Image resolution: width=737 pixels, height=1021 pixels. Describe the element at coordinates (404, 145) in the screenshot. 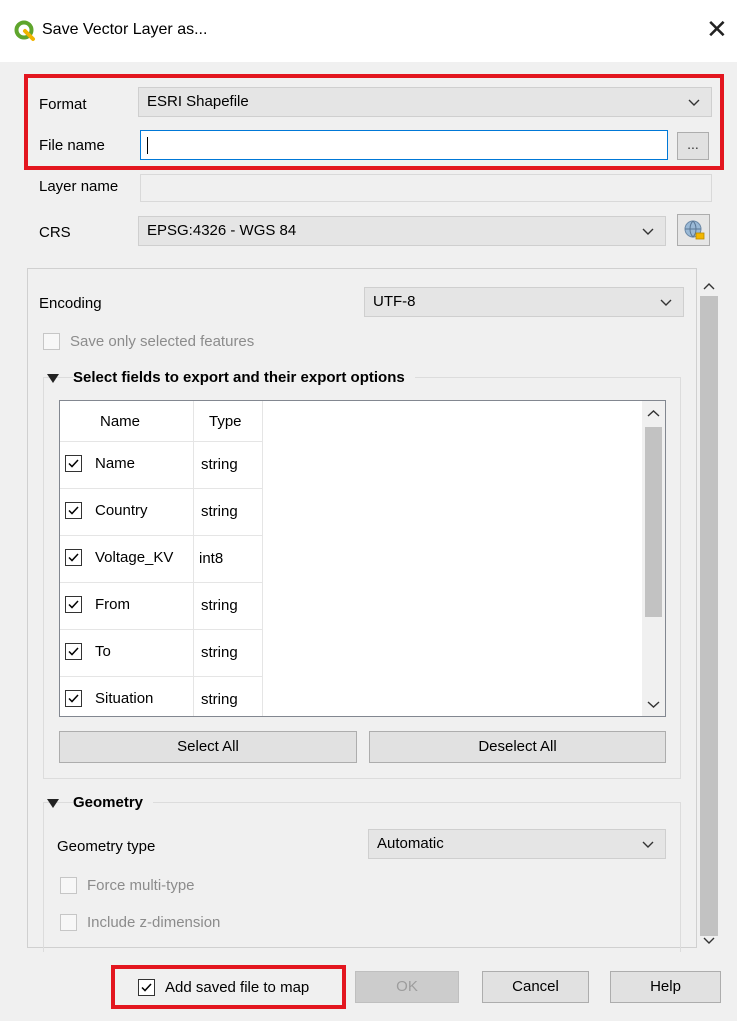

I see `file-name-input` at that location.